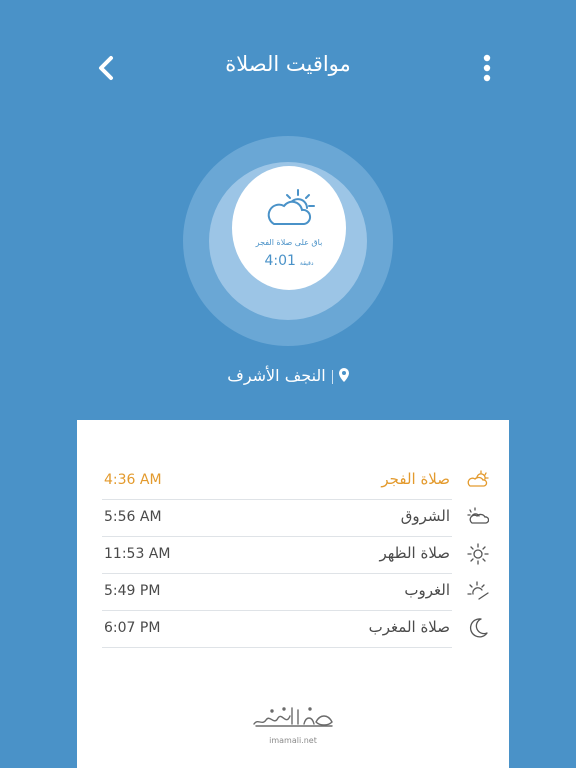 The width and height of the screenshot is (576, 768). Describe the element at coordinates (478, 590) in the screenshot. I see `sunset-icon` at that location.